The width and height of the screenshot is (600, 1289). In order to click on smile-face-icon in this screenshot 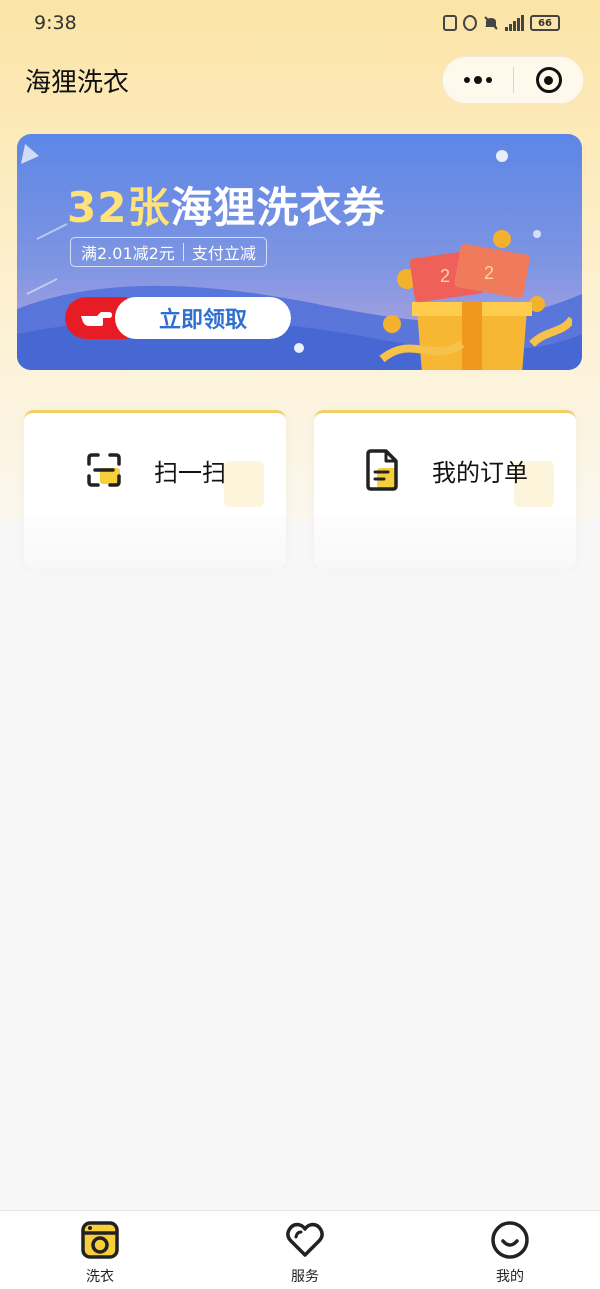, I will do `click(510, 1240)`.